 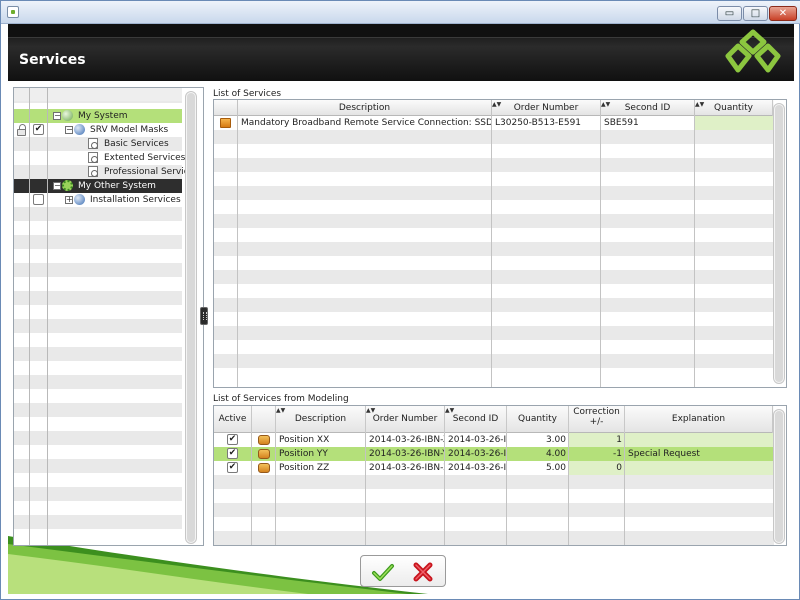 What do you see at coordinates (699, 454) in the screenshot?
I see `cell-explanation: Special Request` at bounding box center [699, 454].